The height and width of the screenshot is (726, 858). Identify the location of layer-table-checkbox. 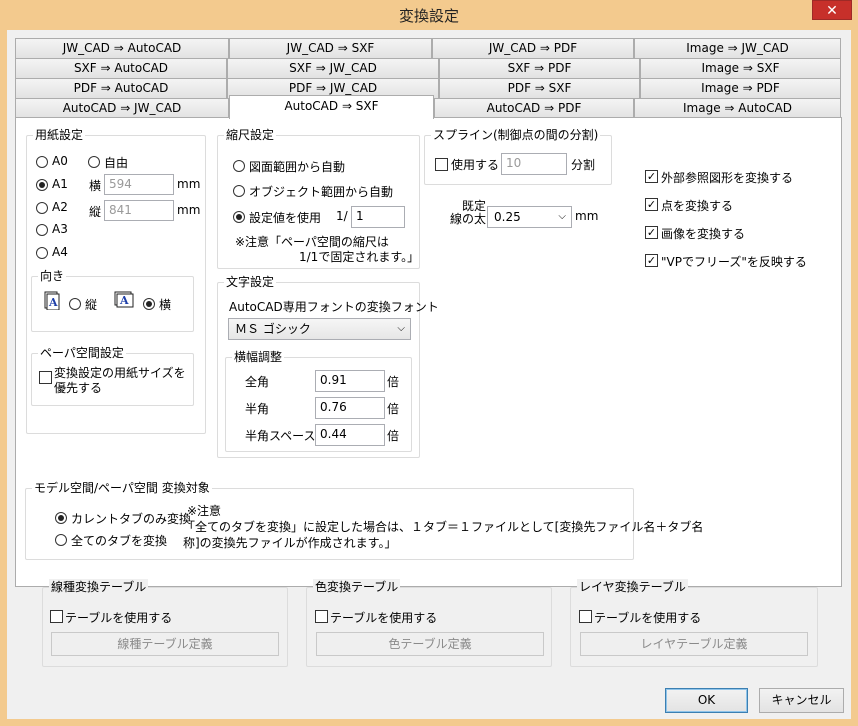
(585, 616).